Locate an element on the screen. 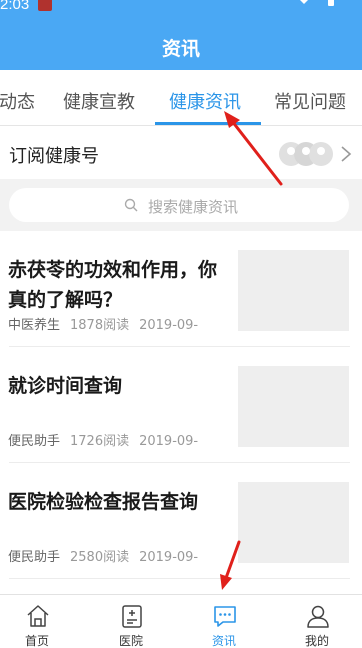 The image size is (362, 648). nav-profile-label: 我的 is located at coordinates (316, 641).